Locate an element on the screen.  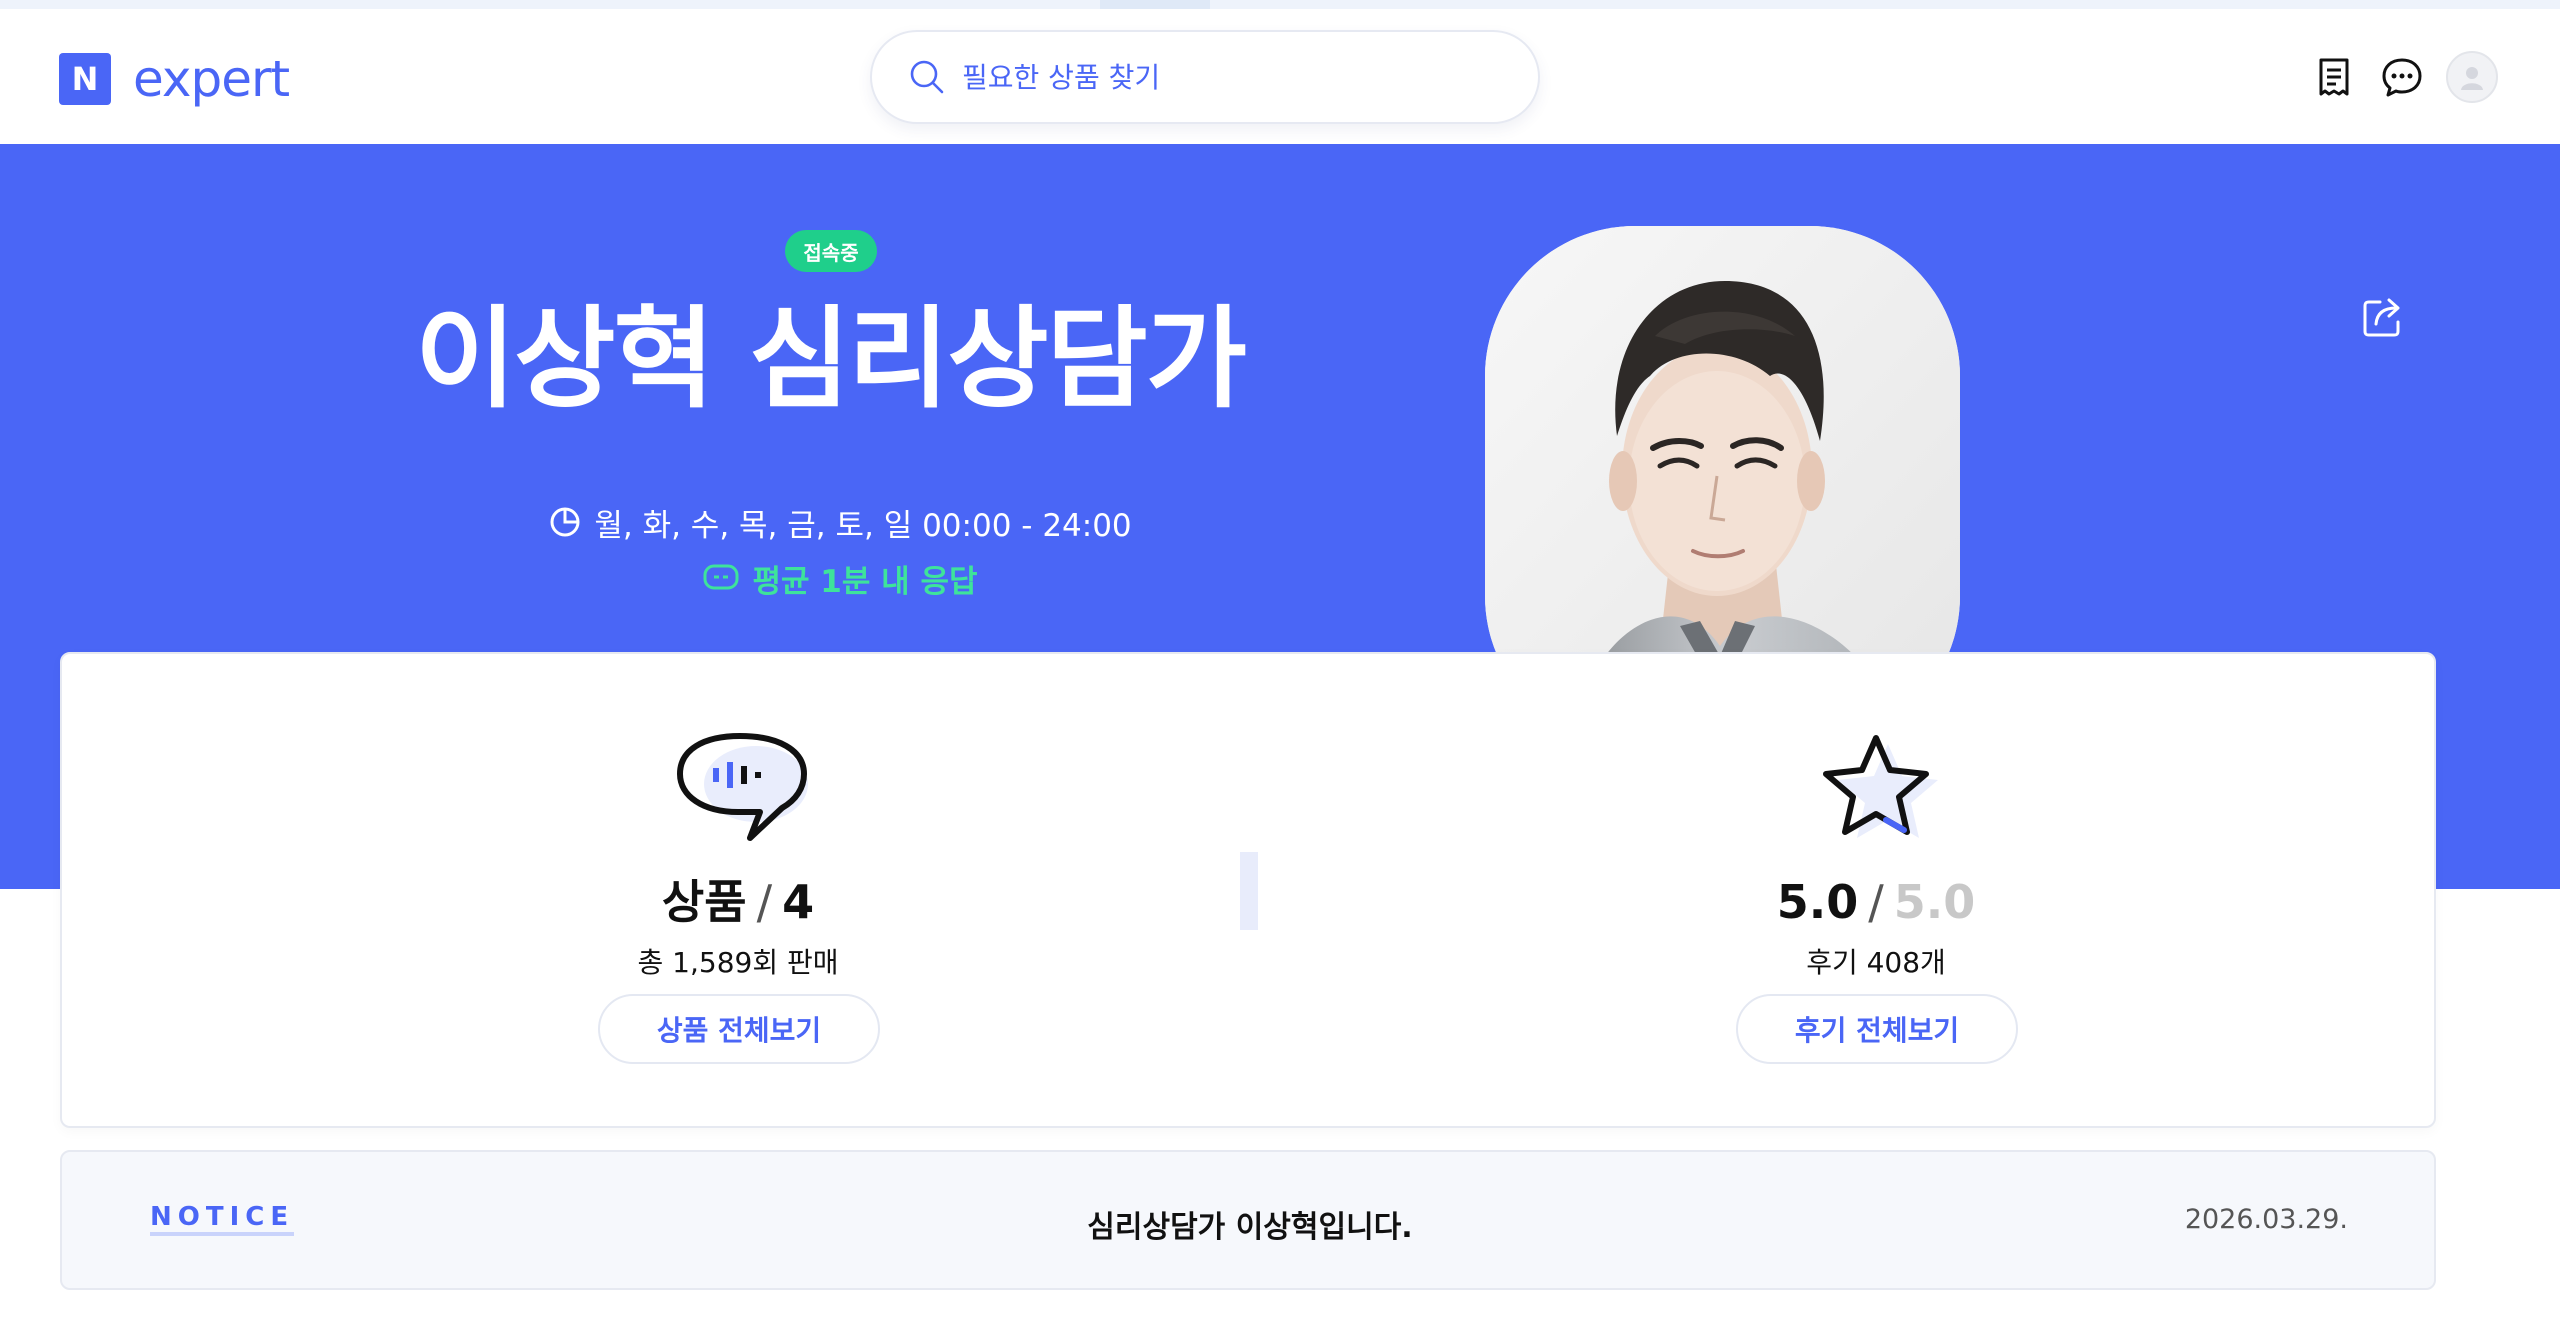
view-all-reviews-button: 후기 전체보기 is located at coordinates (1877, 1029).